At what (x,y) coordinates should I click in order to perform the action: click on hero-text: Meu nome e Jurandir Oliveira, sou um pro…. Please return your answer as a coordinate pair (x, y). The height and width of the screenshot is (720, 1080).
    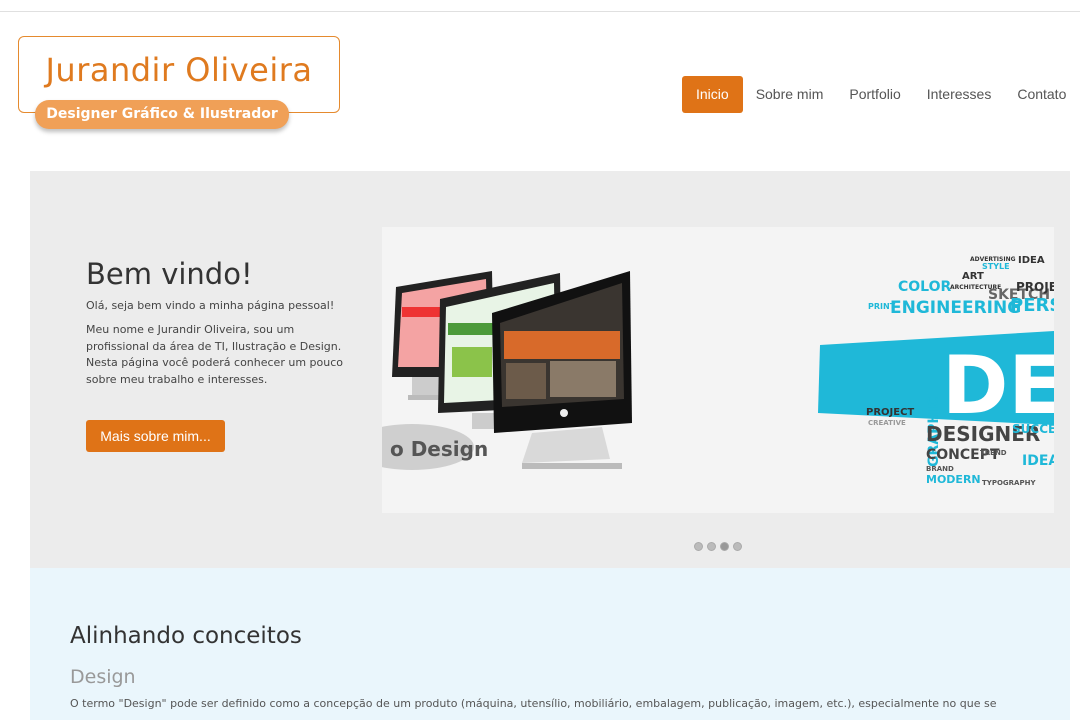
    Looking at the image, I should click on (214, 354).